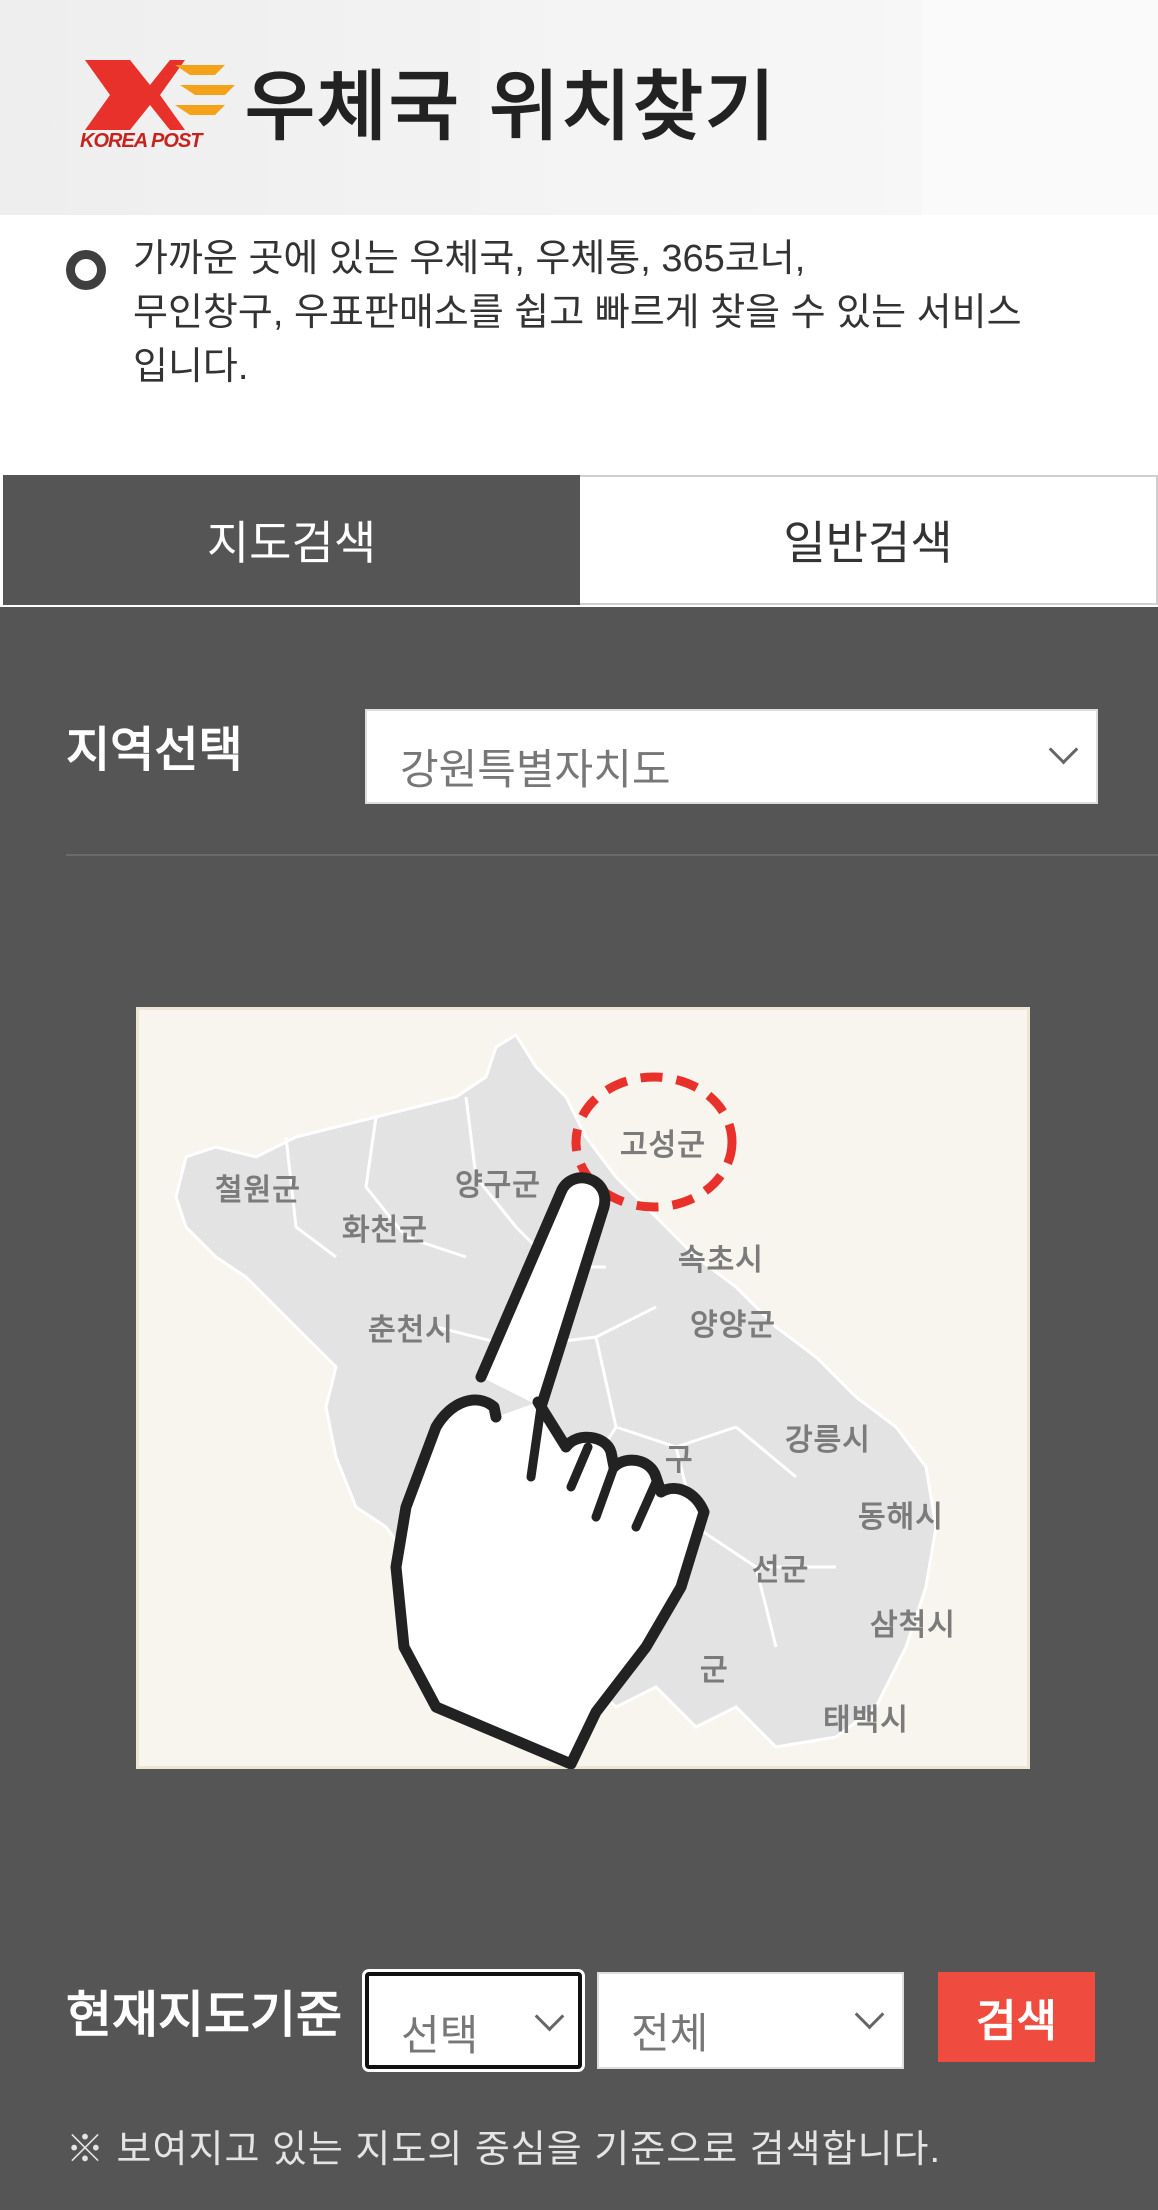  What do you see at coordinates (714, 1667) in the screenshot?
I see `map-label-partial-gun: 군` at bounding box center [714, 1667].